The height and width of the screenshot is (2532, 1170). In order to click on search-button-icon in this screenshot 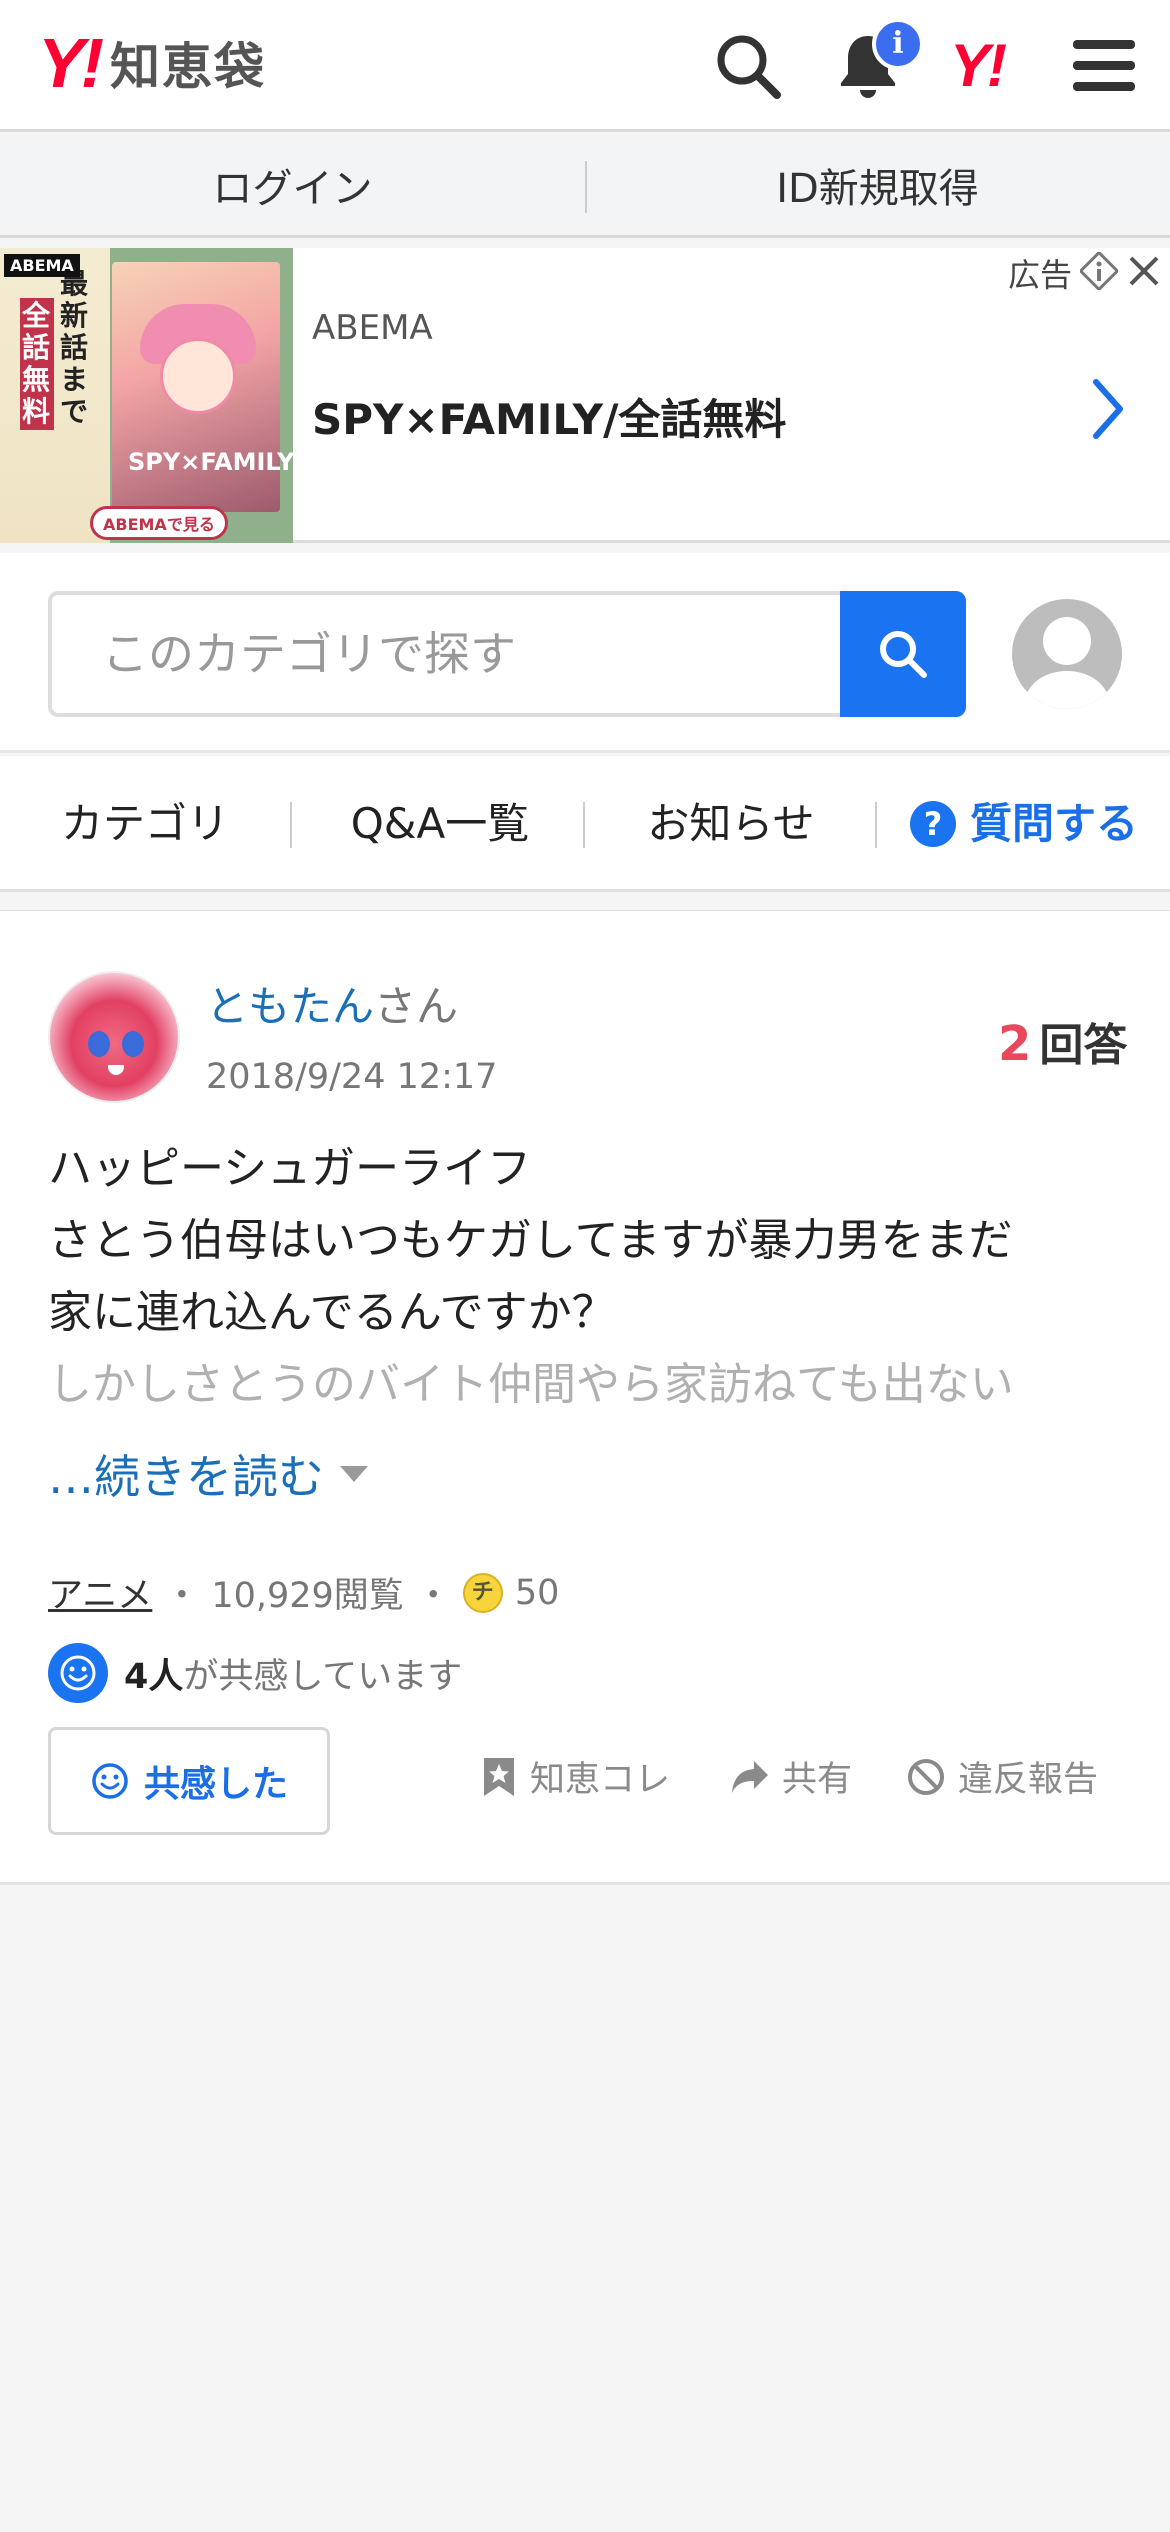, I will do `click(903, 654)`.